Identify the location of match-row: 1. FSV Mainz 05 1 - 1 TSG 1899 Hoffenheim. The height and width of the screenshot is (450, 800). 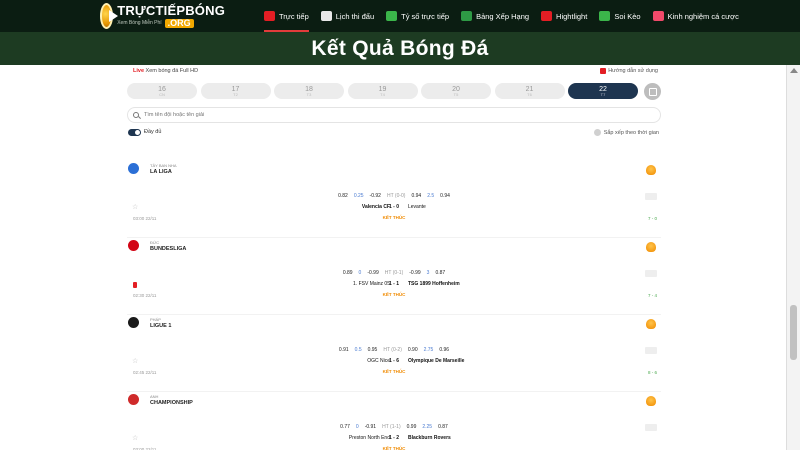
(394, 285).